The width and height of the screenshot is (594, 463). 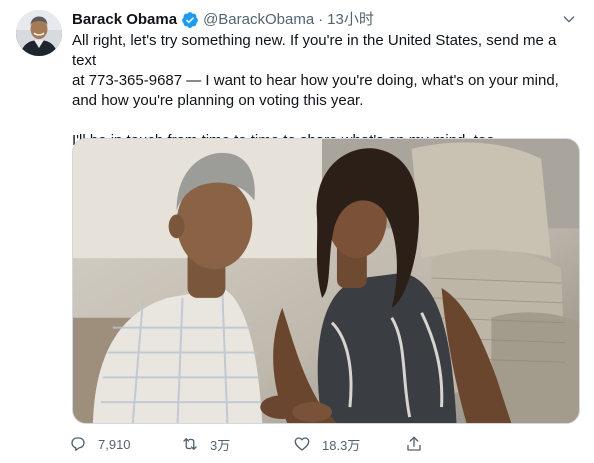 I want to click on share-button, so click(x=456, y=444).